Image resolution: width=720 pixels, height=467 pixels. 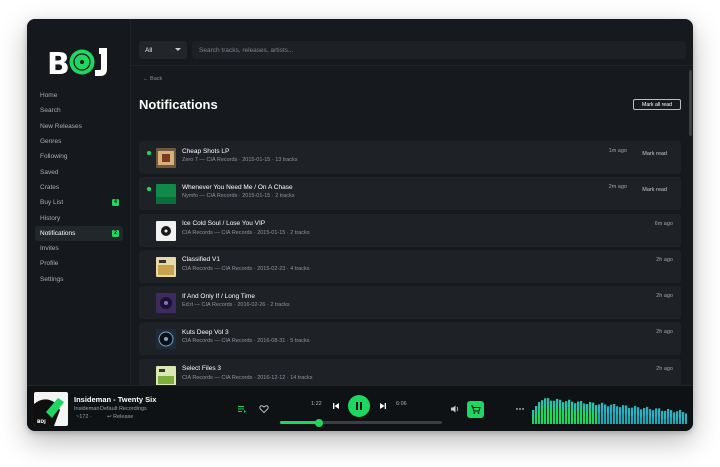 What do you see at coordinates (520, 409) in the screenshot?
I see `more-icon` at bounding box center [520, 409].